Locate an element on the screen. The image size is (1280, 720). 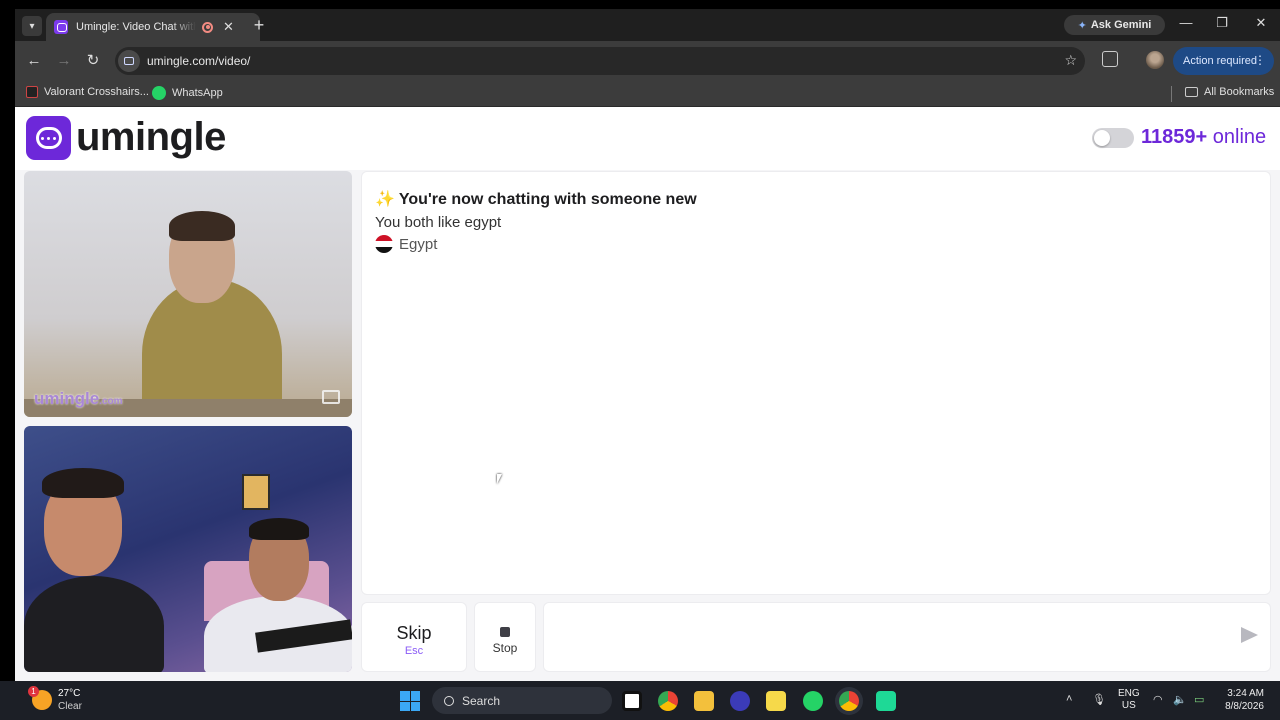
skip-shortcut: Esc is located at coordinates (414, 651).